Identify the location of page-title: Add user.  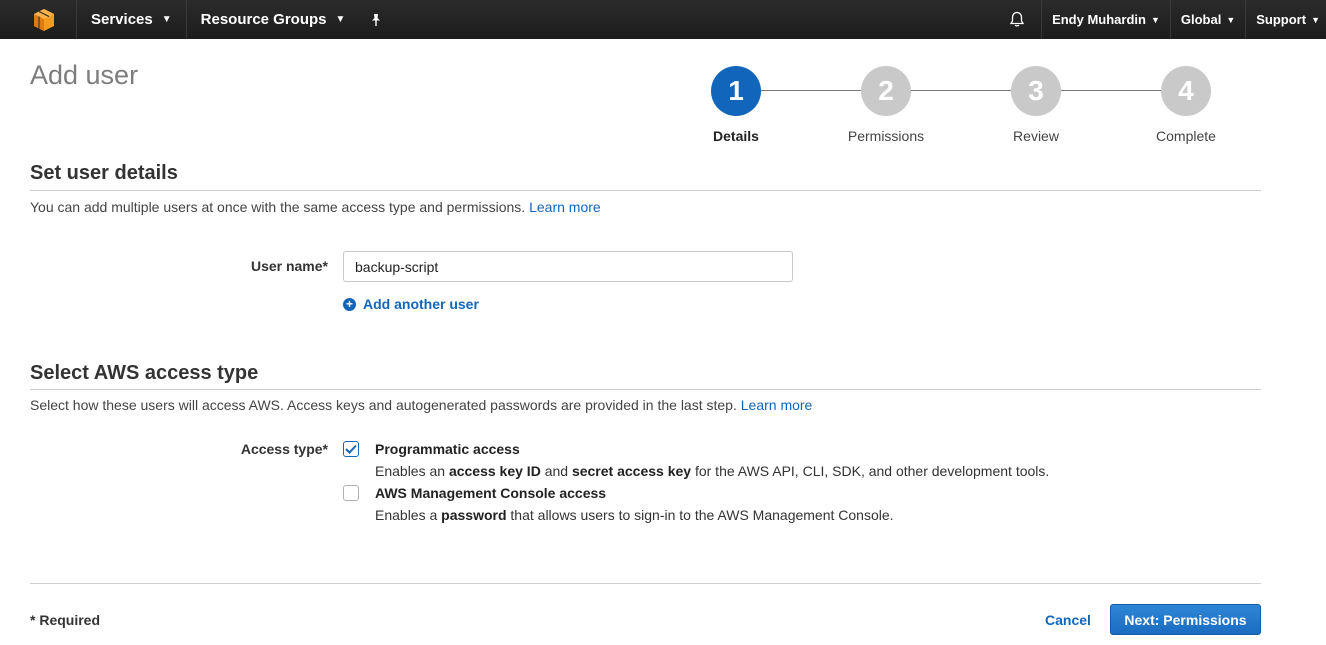
(84, 75).